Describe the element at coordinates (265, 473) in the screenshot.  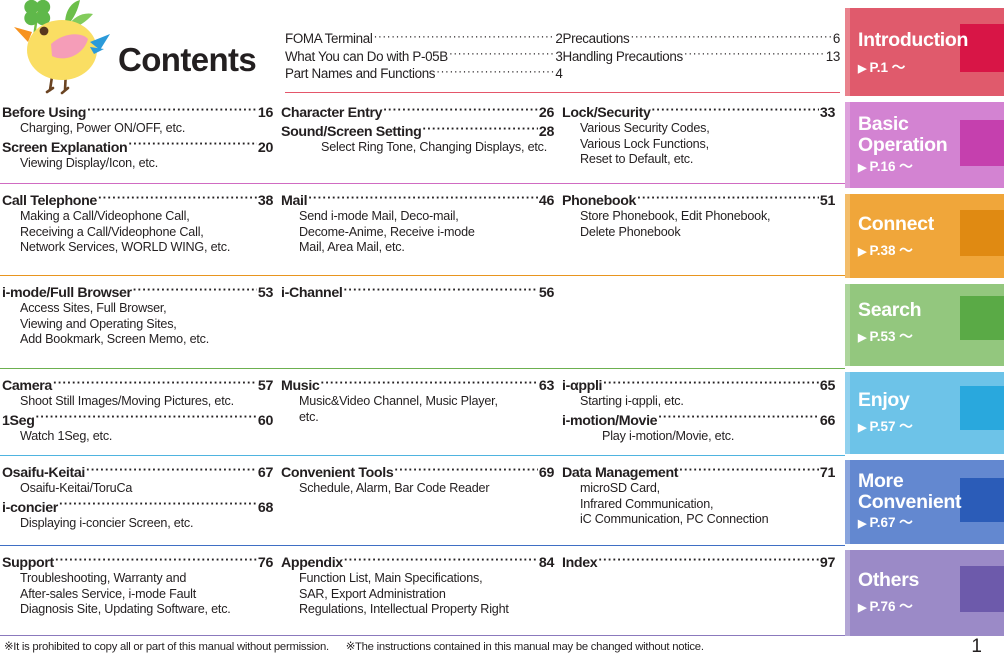
I see `toc-entry-page: 67` at that location.